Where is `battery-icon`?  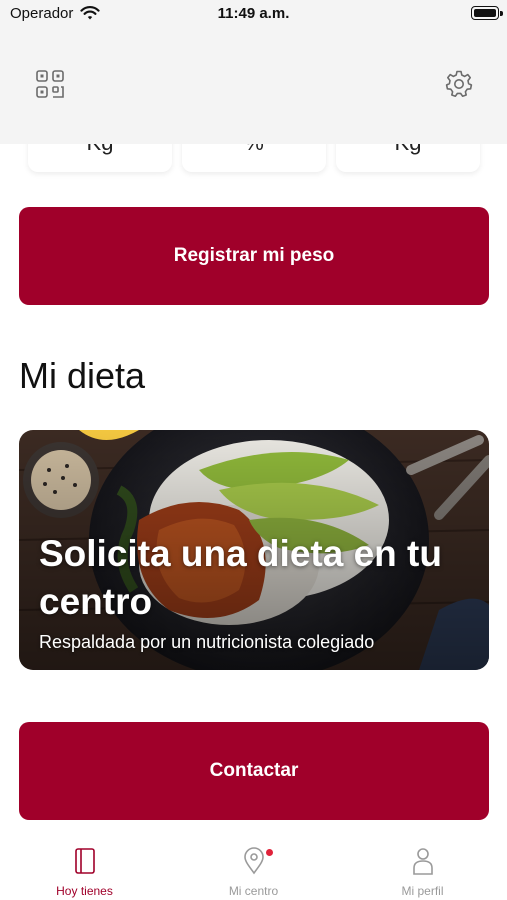
battery-icon is located at coordinates (487, 13).